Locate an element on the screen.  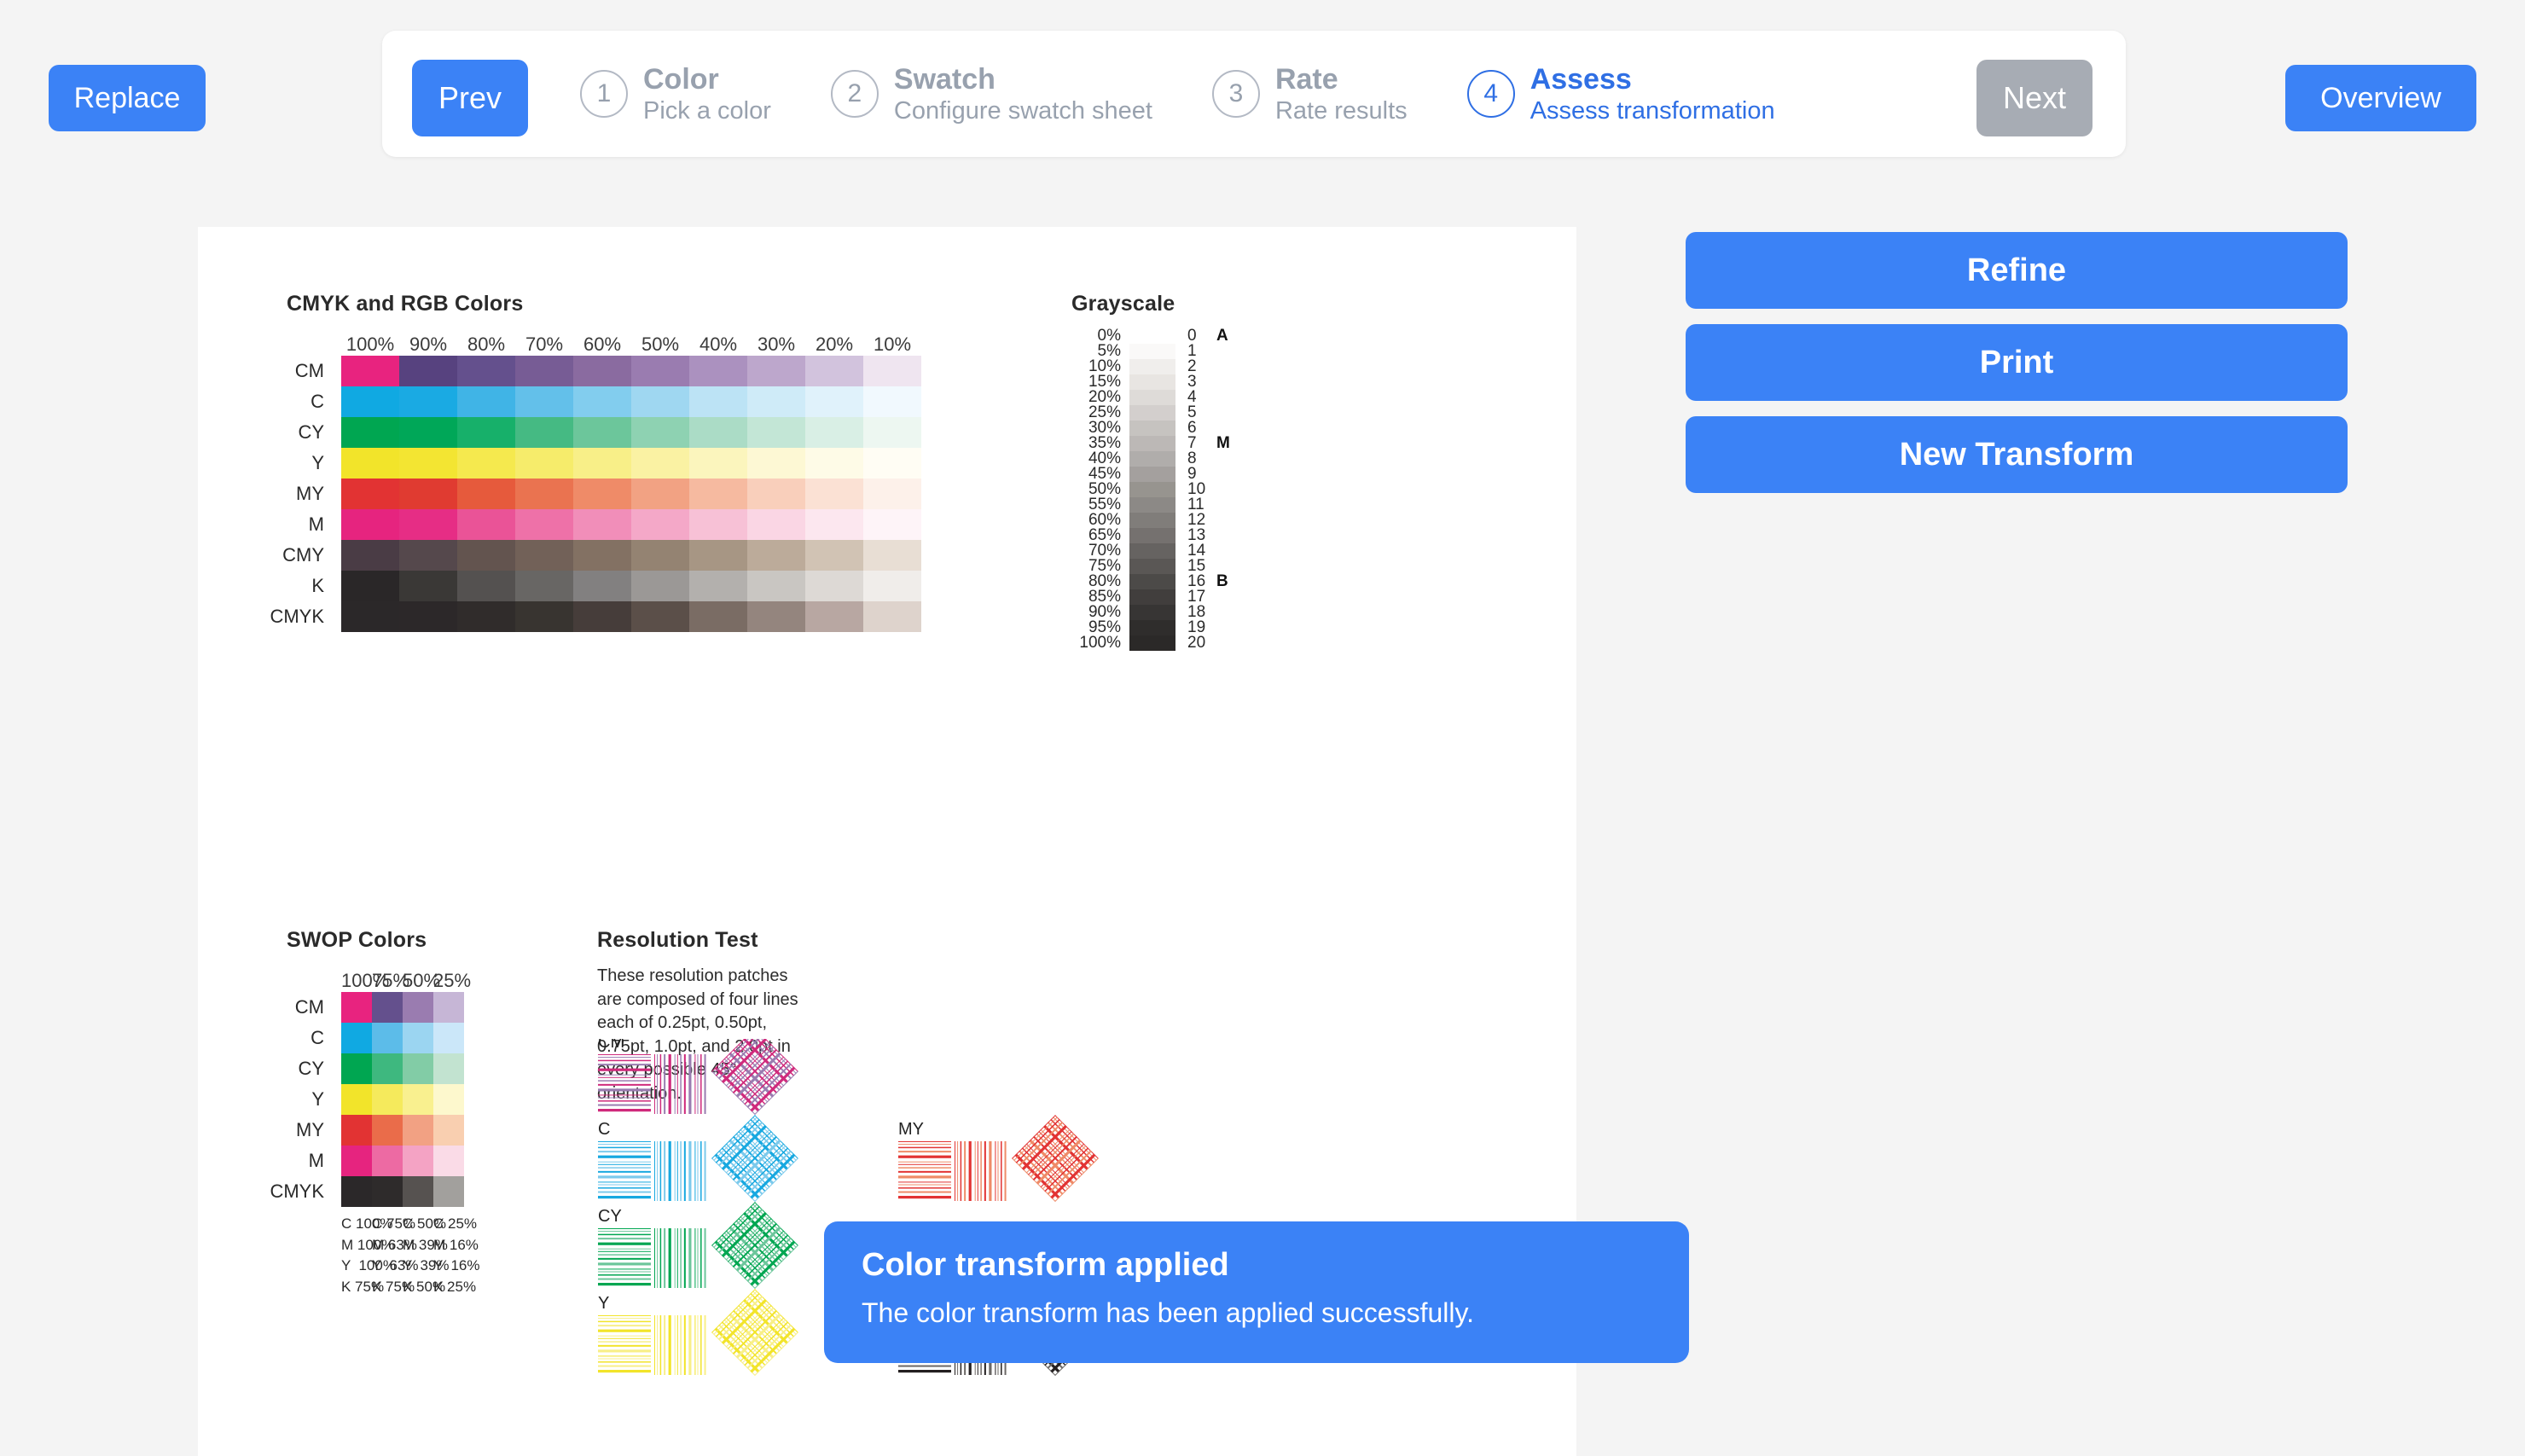
stepper-step-swatch: 2 Swatch Configure swatch sheet is located at coordinates (991, 93).